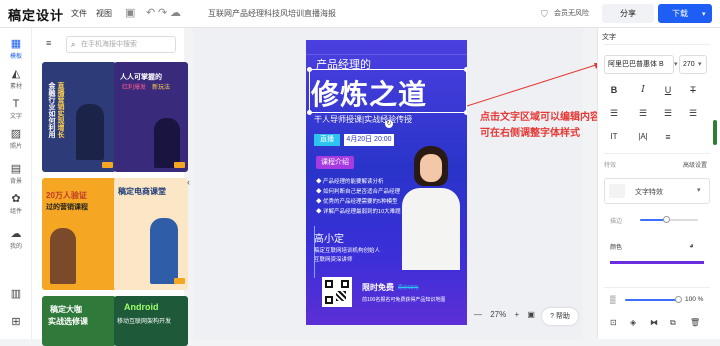  What do you see at coordinates (478, 314) in the screenshot?
I see `zoom-out-button: —` at bounding box center [478, 314].